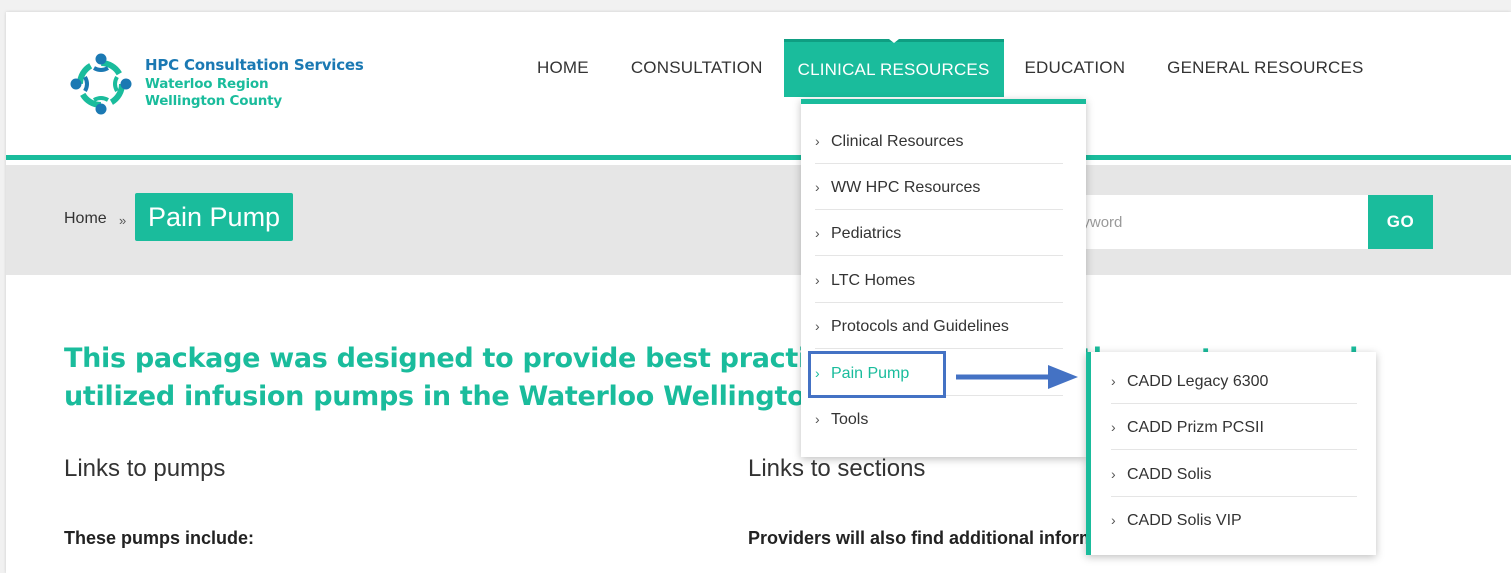  Describe the element at coordinates (207, 84) in the screenshot. I see `logo-subtitle-region: Waterloo Region` at that location.